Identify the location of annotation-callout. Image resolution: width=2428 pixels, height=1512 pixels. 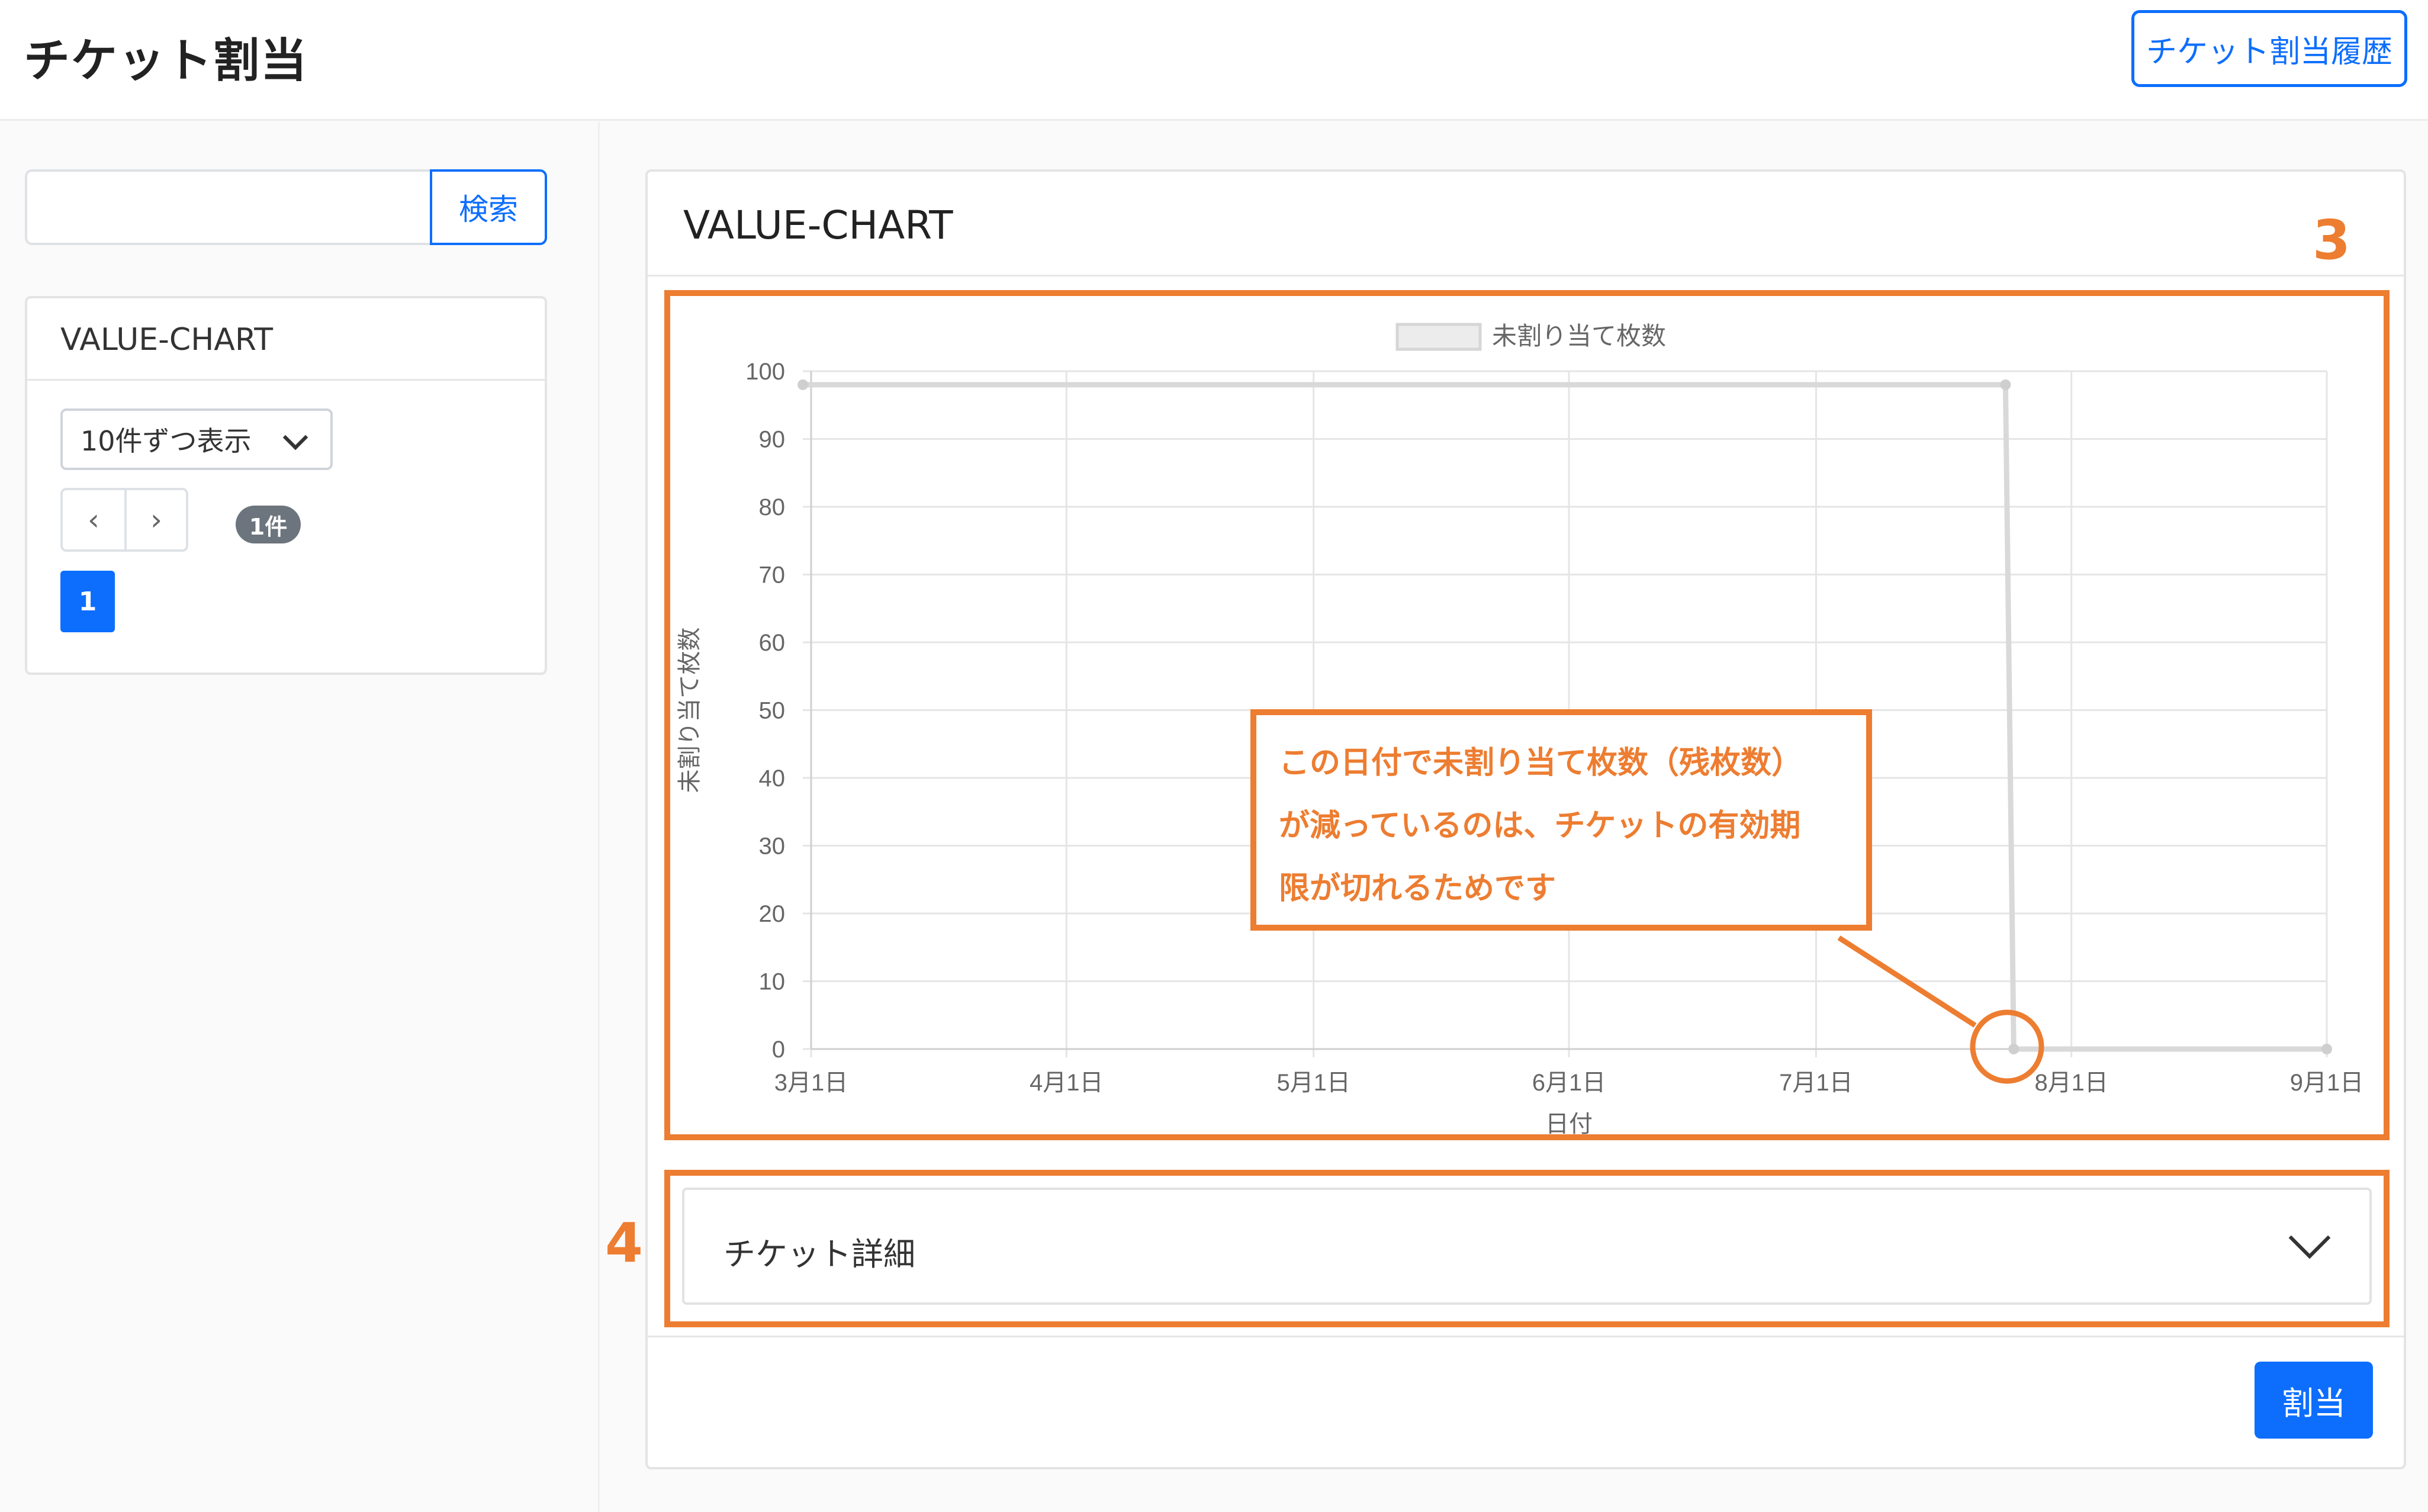
(1940, 1009).